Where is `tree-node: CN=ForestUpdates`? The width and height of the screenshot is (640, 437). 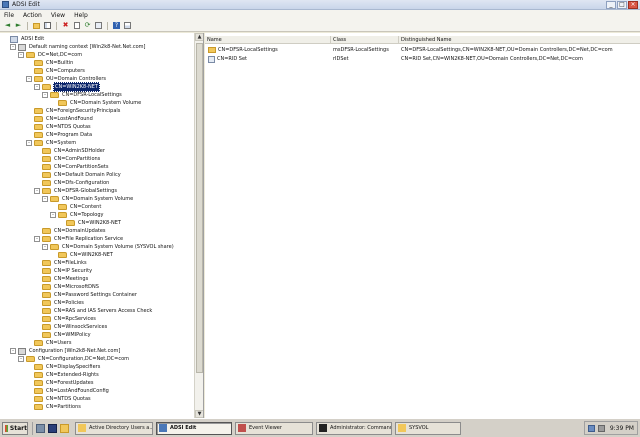
tree-node: CN=ForestUpdates is located at coordinates (60, 383).